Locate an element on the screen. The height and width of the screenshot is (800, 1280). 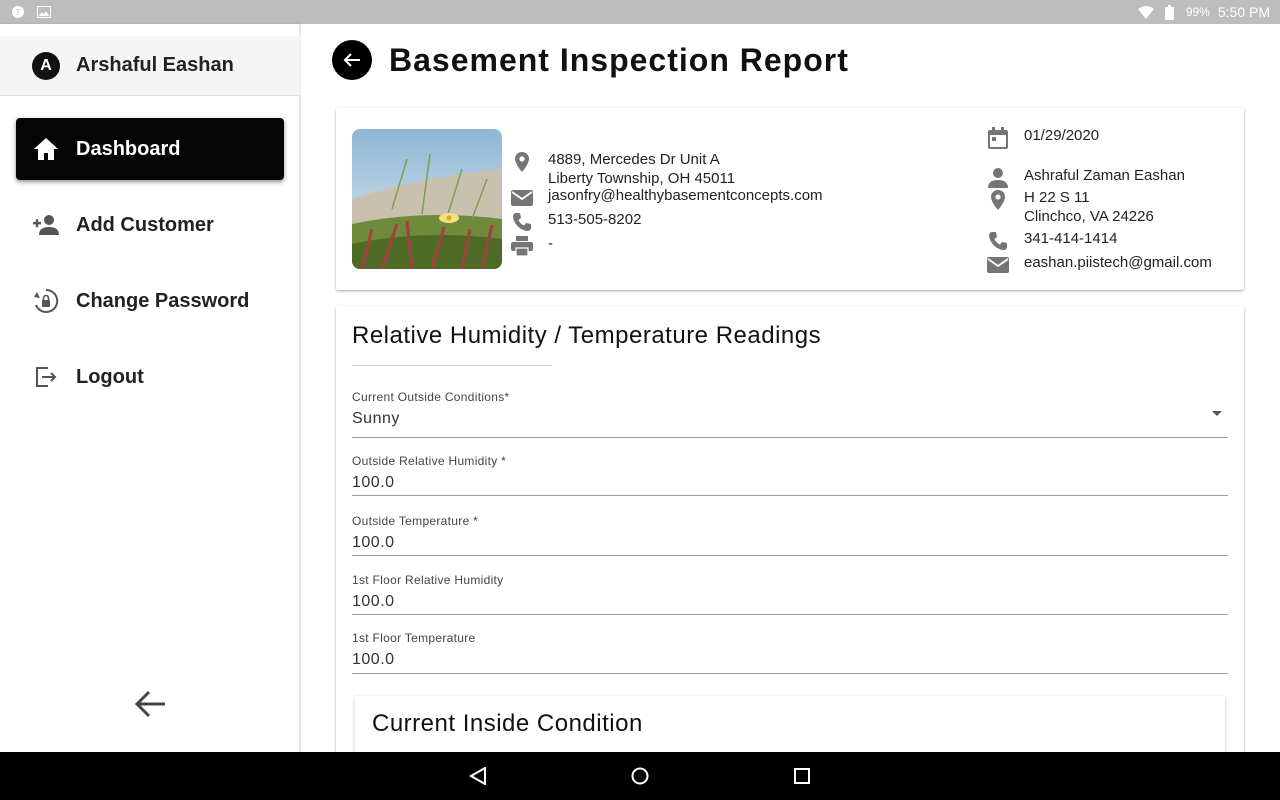
dropdown-arrow-icon is located at coordinates (1217, 413).